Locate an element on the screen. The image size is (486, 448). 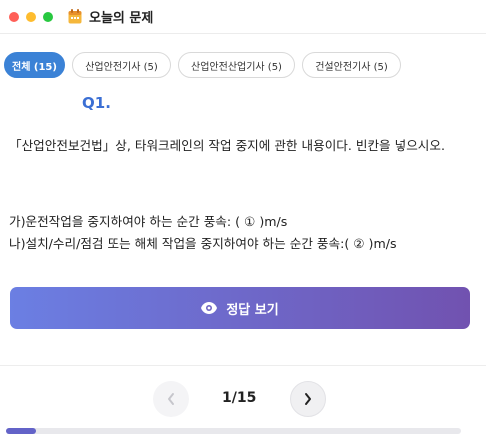
option-item: 가)운전작업을 중지하여야 하는 순간 풍속: ( ① )m/s is located at coordinates (148, 221).